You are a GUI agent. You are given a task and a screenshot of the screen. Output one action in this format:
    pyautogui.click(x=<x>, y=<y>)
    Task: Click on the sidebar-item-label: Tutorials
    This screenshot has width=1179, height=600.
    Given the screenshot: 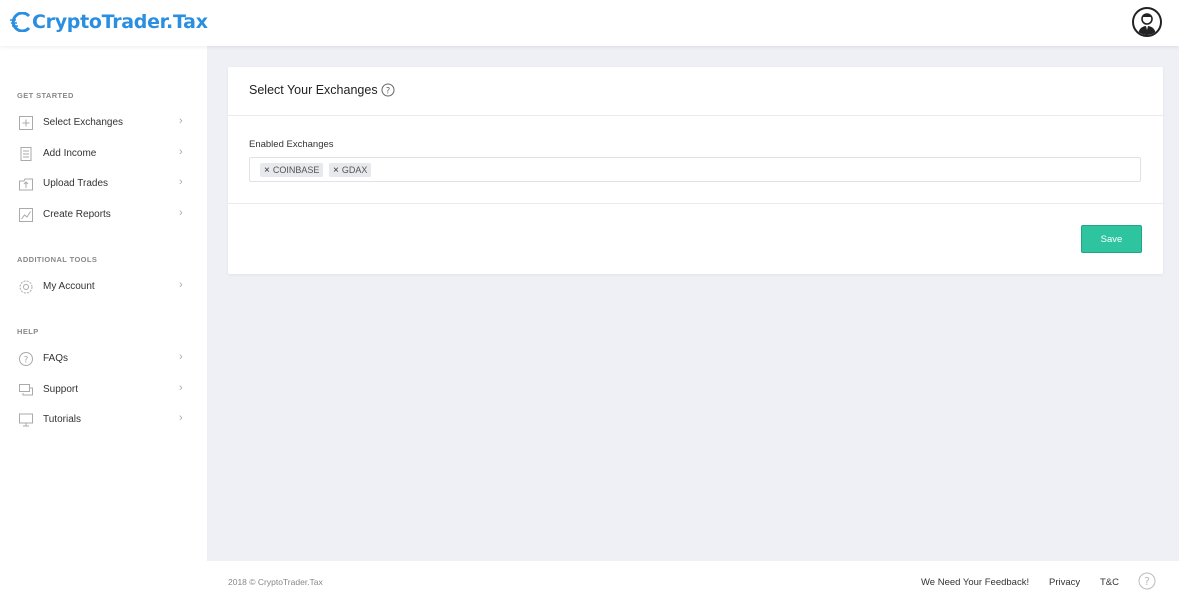 What is the action you would take?
    pyautogui.click(x=62, y=419)
    